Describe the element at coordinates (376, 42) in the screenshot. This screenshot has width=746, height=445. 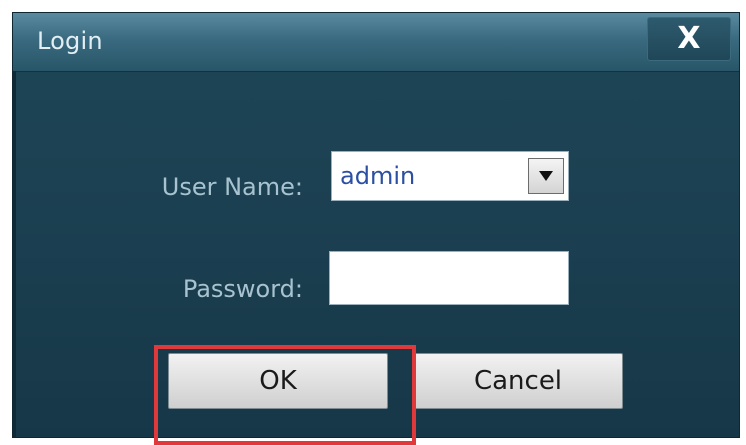
I see `title-bar: Login X` at that location.